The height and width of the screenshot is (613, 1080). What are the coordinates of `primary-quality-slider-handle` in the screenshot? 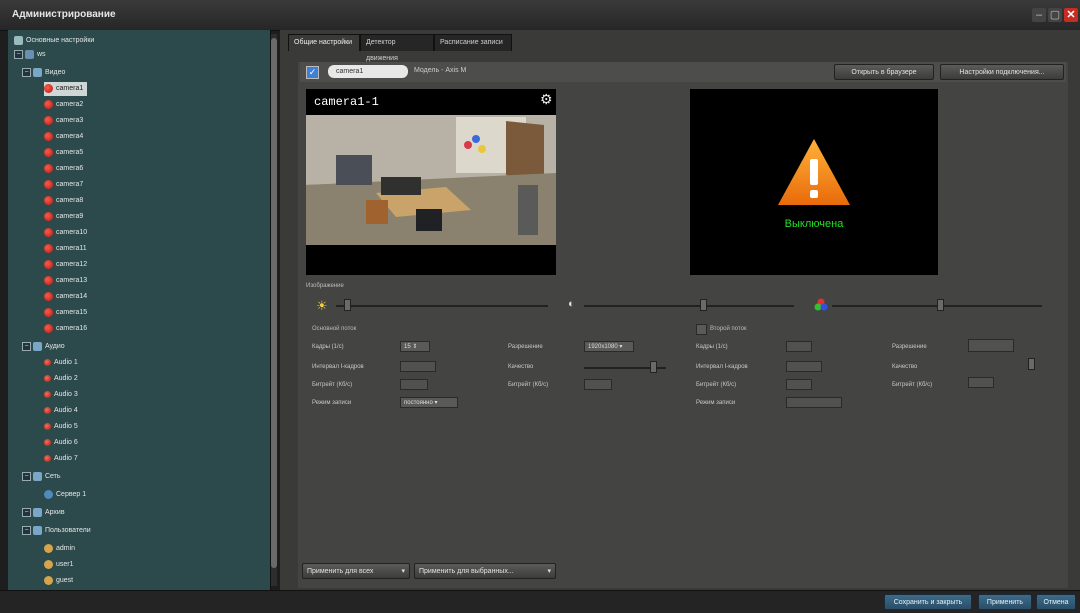 It's located at (653, 367).